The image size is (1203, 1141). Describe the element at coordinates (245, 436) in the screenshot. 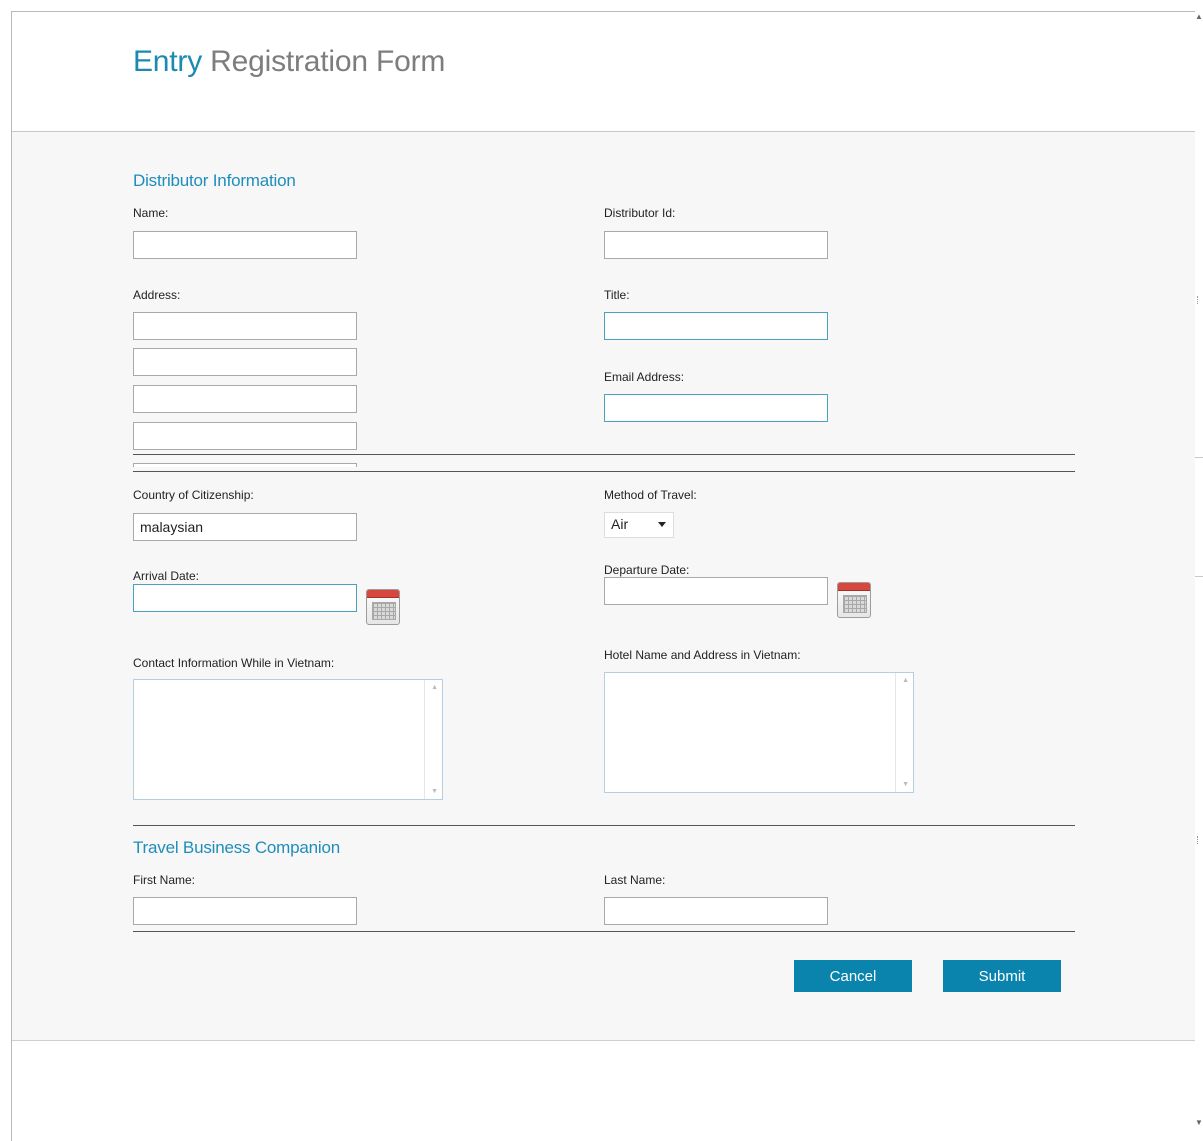

I see `address-line-4-input` at that location.